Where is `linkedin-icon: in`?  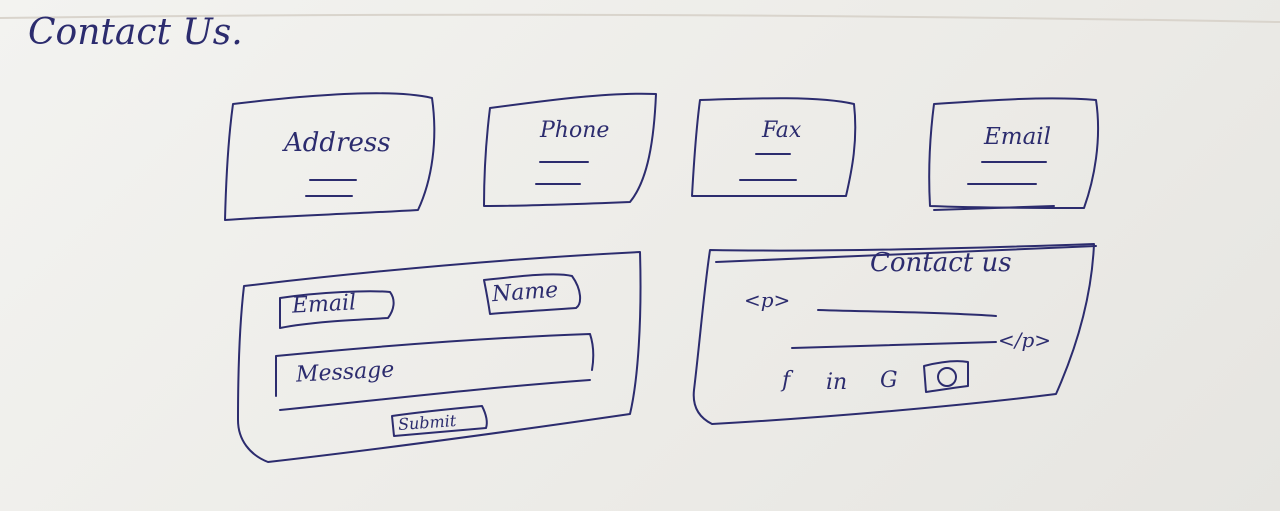
linkedin-icon: in is located at coordinates (836, 382).